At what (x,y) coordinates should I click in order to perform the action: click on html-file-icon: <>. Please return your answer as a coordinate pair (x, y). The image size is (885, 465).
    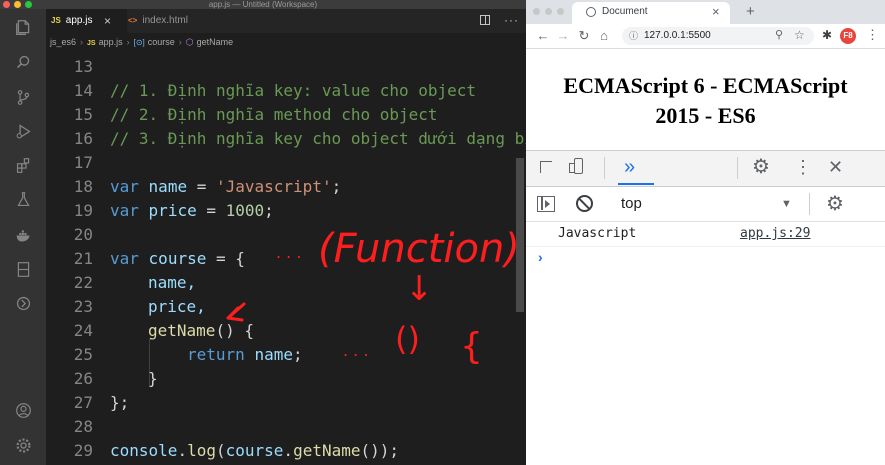
    Looking at the image, I should click on (133, 20).